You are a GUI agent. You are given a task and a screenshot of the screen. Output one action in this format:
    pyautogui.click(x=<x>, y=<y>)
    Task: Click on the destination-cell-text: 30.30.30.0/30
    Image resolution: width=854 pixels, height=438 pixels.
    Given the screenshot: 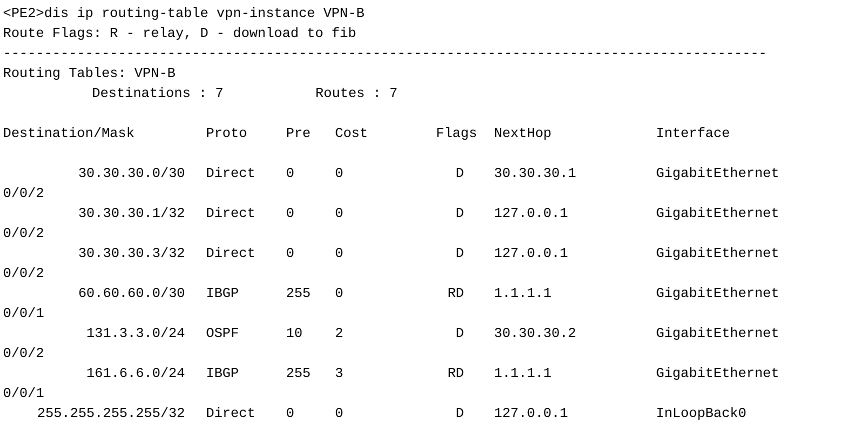 What is the action you would take?
    pyautogui.click(x=131, y=175)
    